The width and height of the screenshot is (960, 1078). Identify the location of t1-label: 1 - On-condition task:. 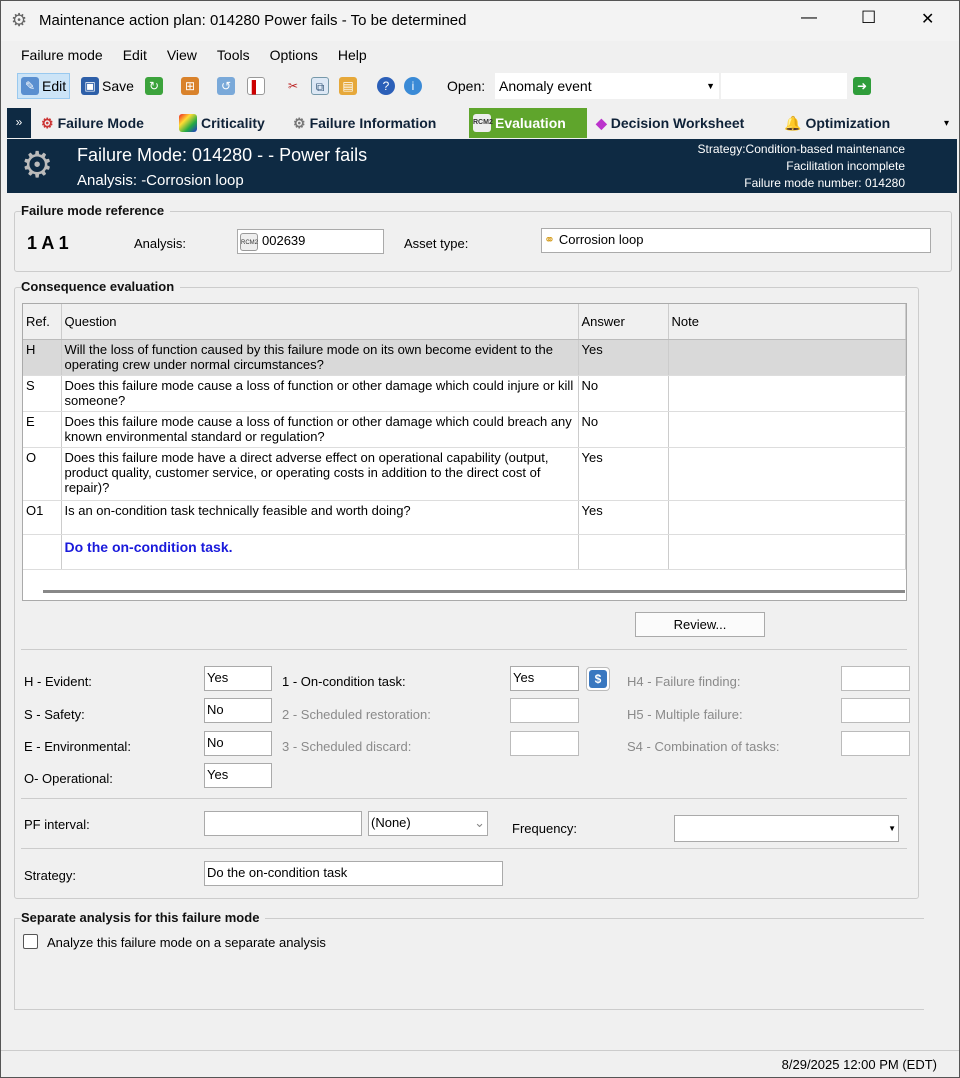
(344, 681).